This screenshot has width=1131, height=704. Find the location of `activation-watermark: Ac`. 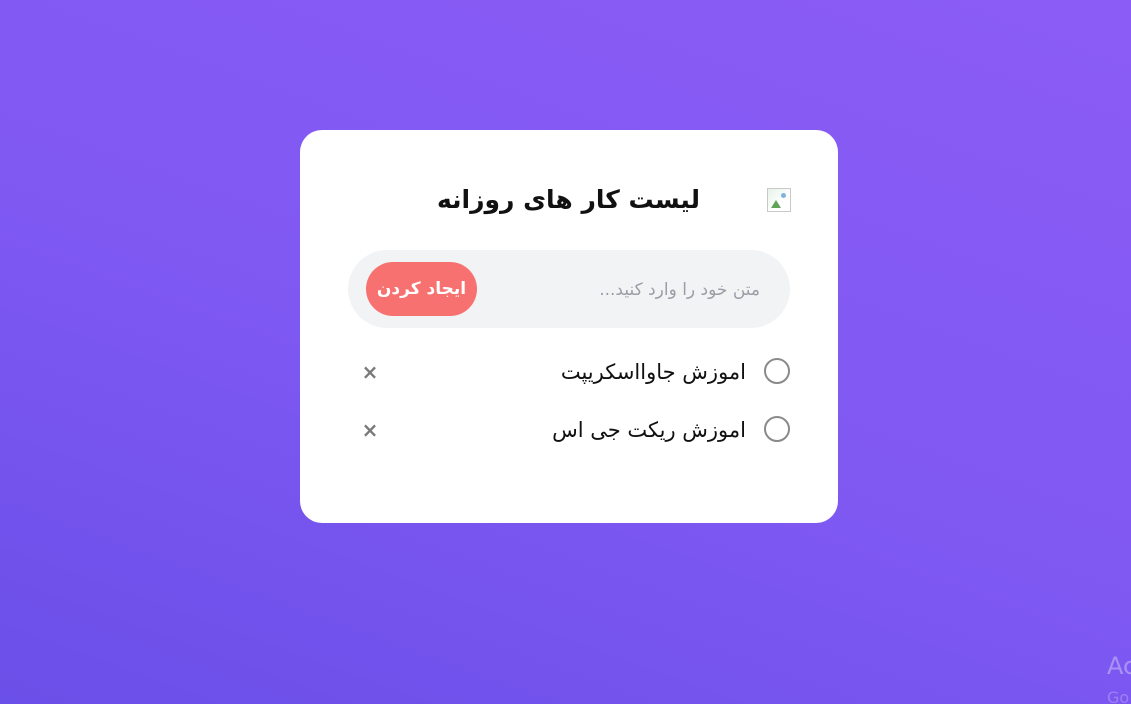

activation-watermark: Ac is located at coordinates (1119, 666).